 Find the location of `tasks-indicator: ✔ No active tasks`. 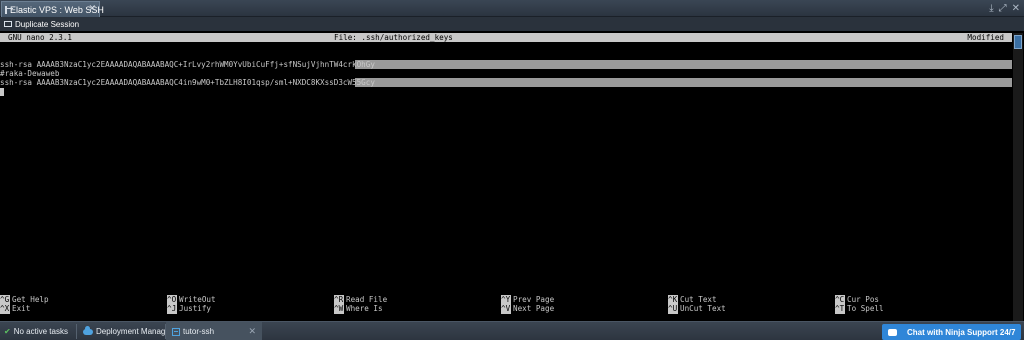

tasks-indicator: ✔ No active tasks is located at coordinates (36, 331).